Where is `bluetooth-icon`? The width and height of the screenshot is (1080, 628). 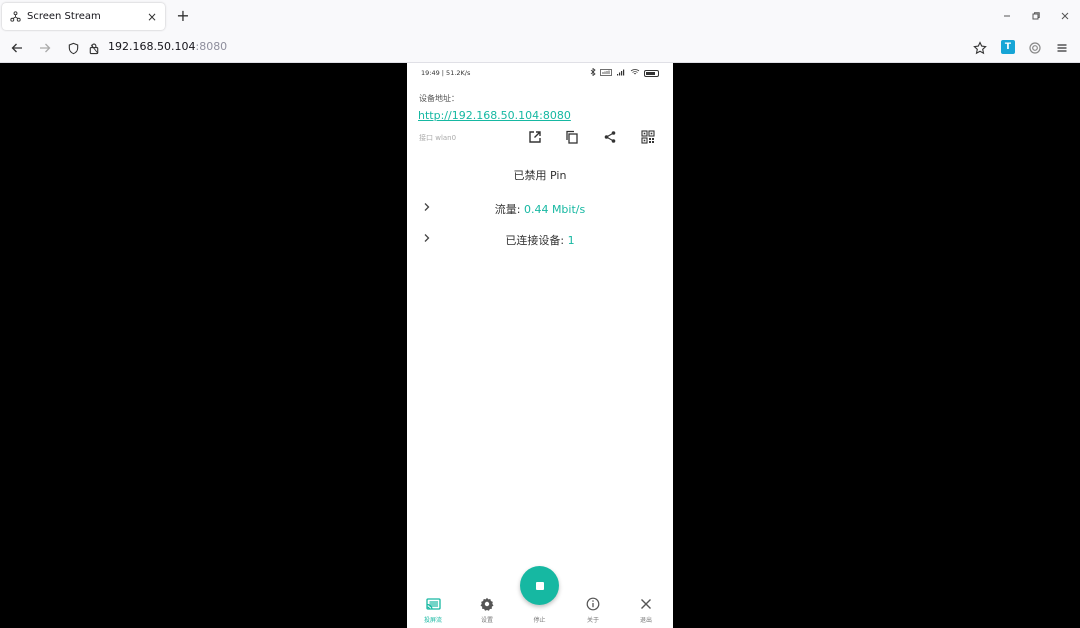 bluetooth-icon is located at coordinates (593, 72).